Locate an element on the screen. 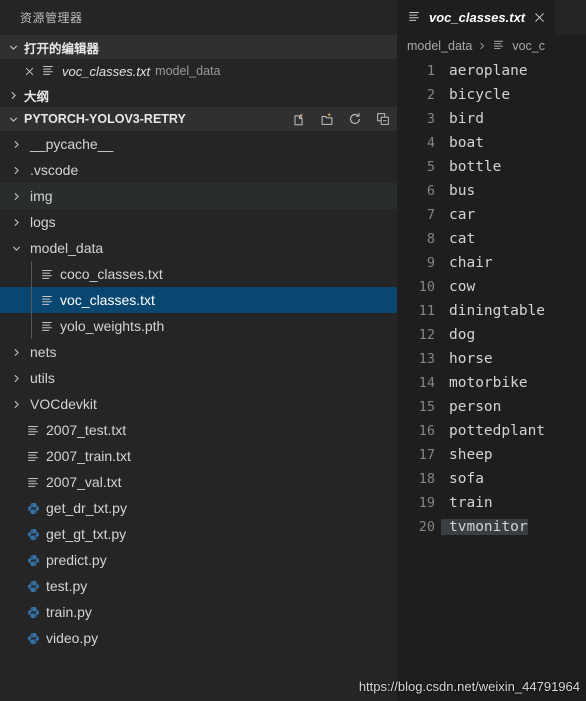  tree-indent-guide is located at coordinates (31, 300).